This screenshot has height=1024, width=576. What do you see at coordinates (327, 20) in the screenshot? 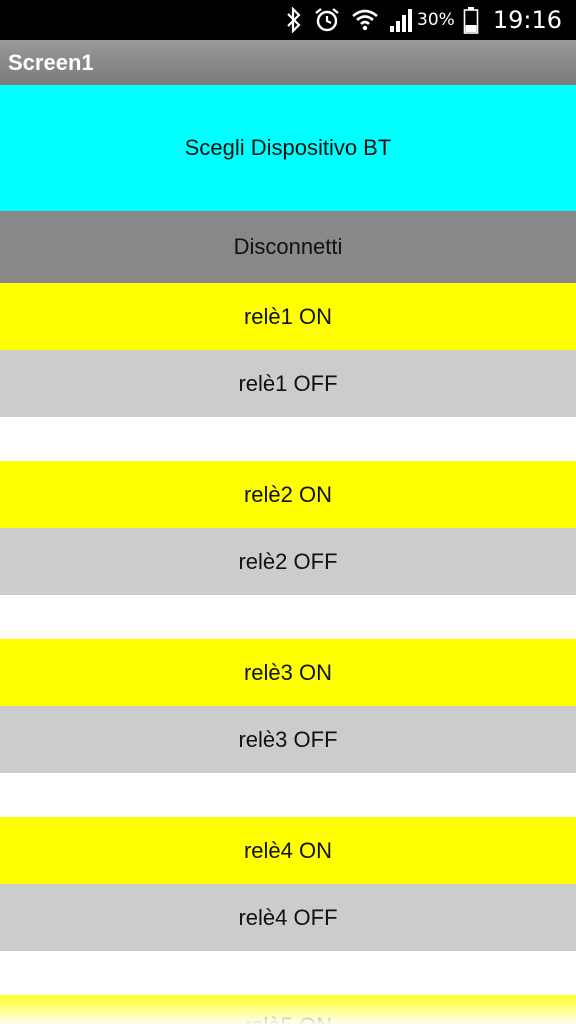
I see `alarm-icon` at bounding box center [327, 20].